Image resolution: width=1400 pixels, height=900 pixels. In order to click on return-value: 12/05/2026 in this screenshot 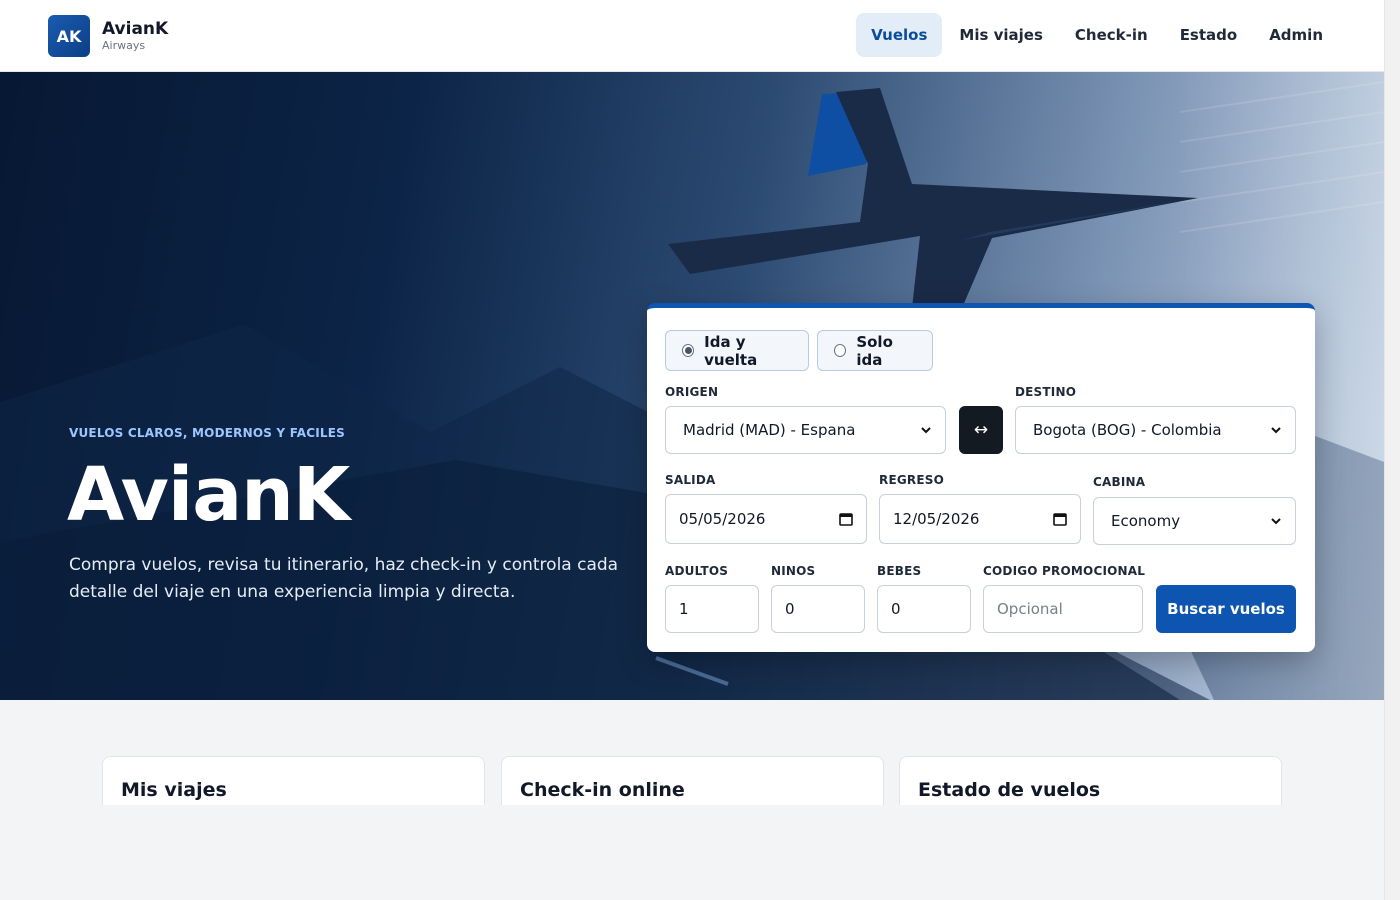, I will do `click(936, 519)`.